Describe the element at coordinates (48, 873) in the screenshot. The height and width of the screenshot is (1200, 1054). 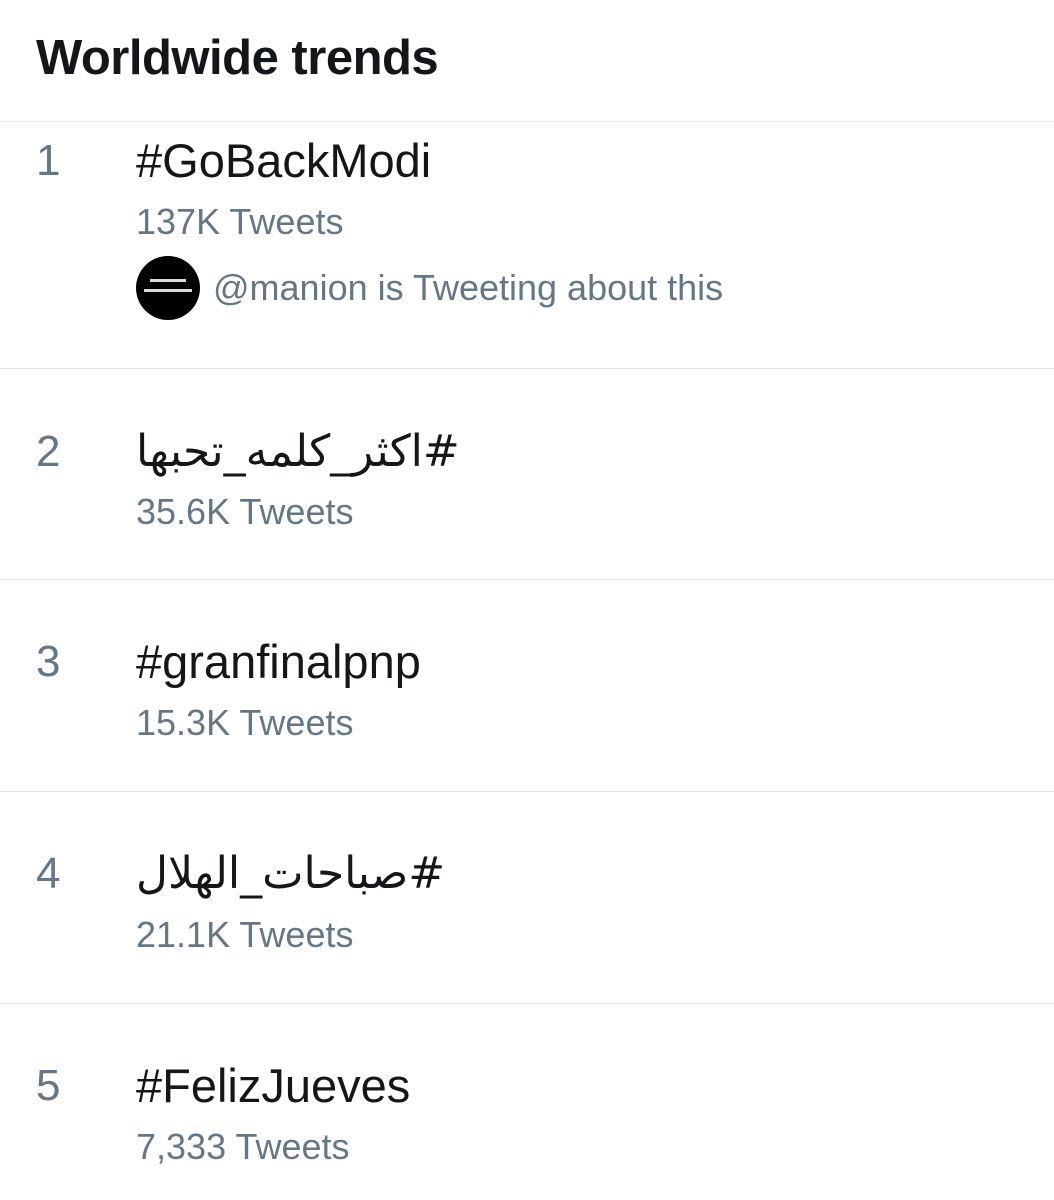
I see `trend-rank: 4` at that location.